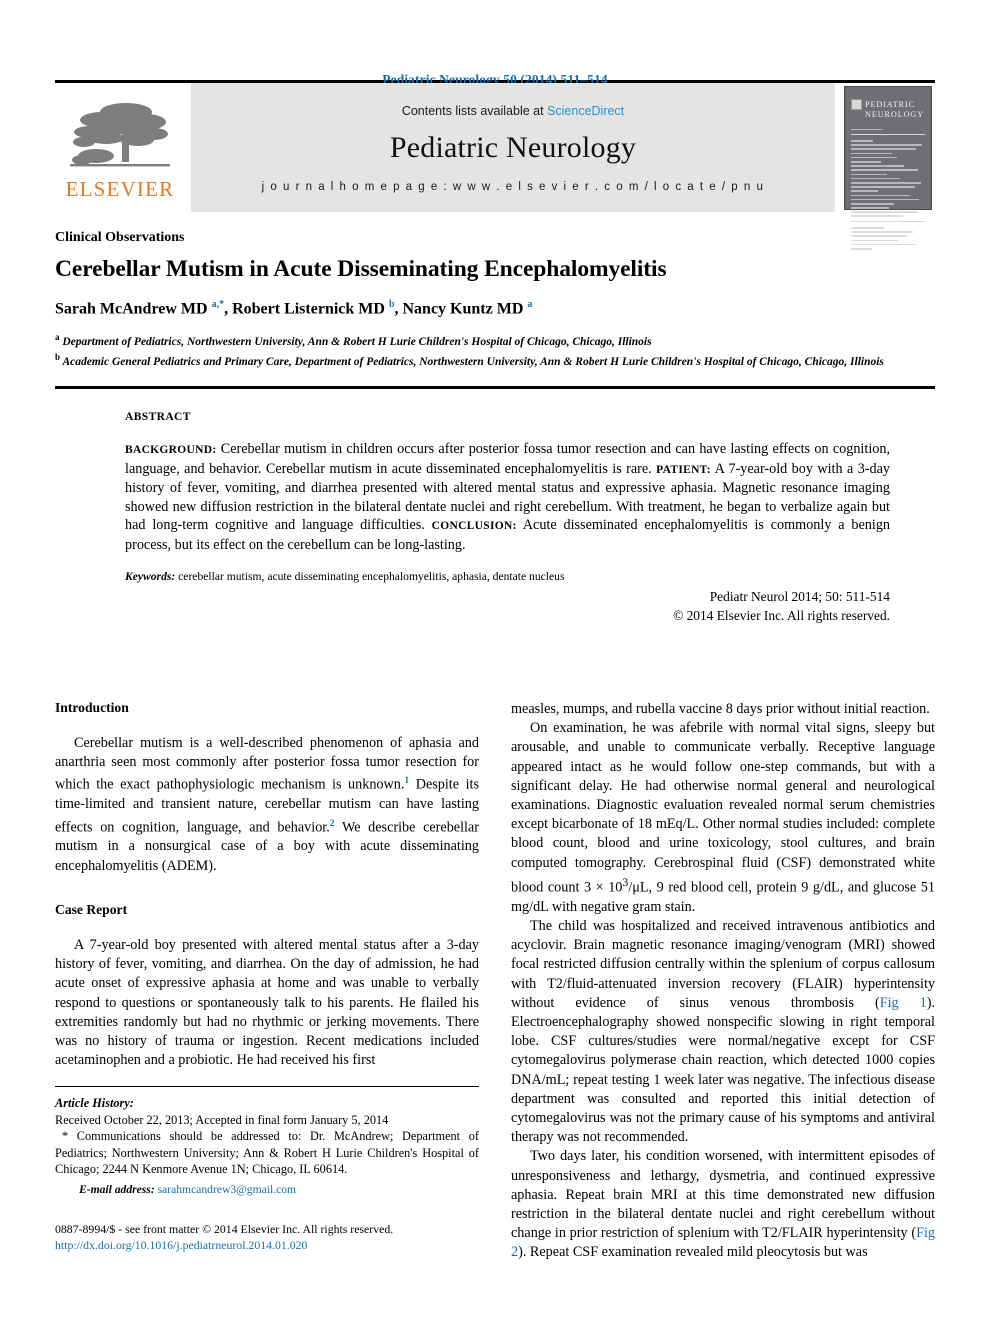  I want to click on footnote-rule, so click(267, 1087).